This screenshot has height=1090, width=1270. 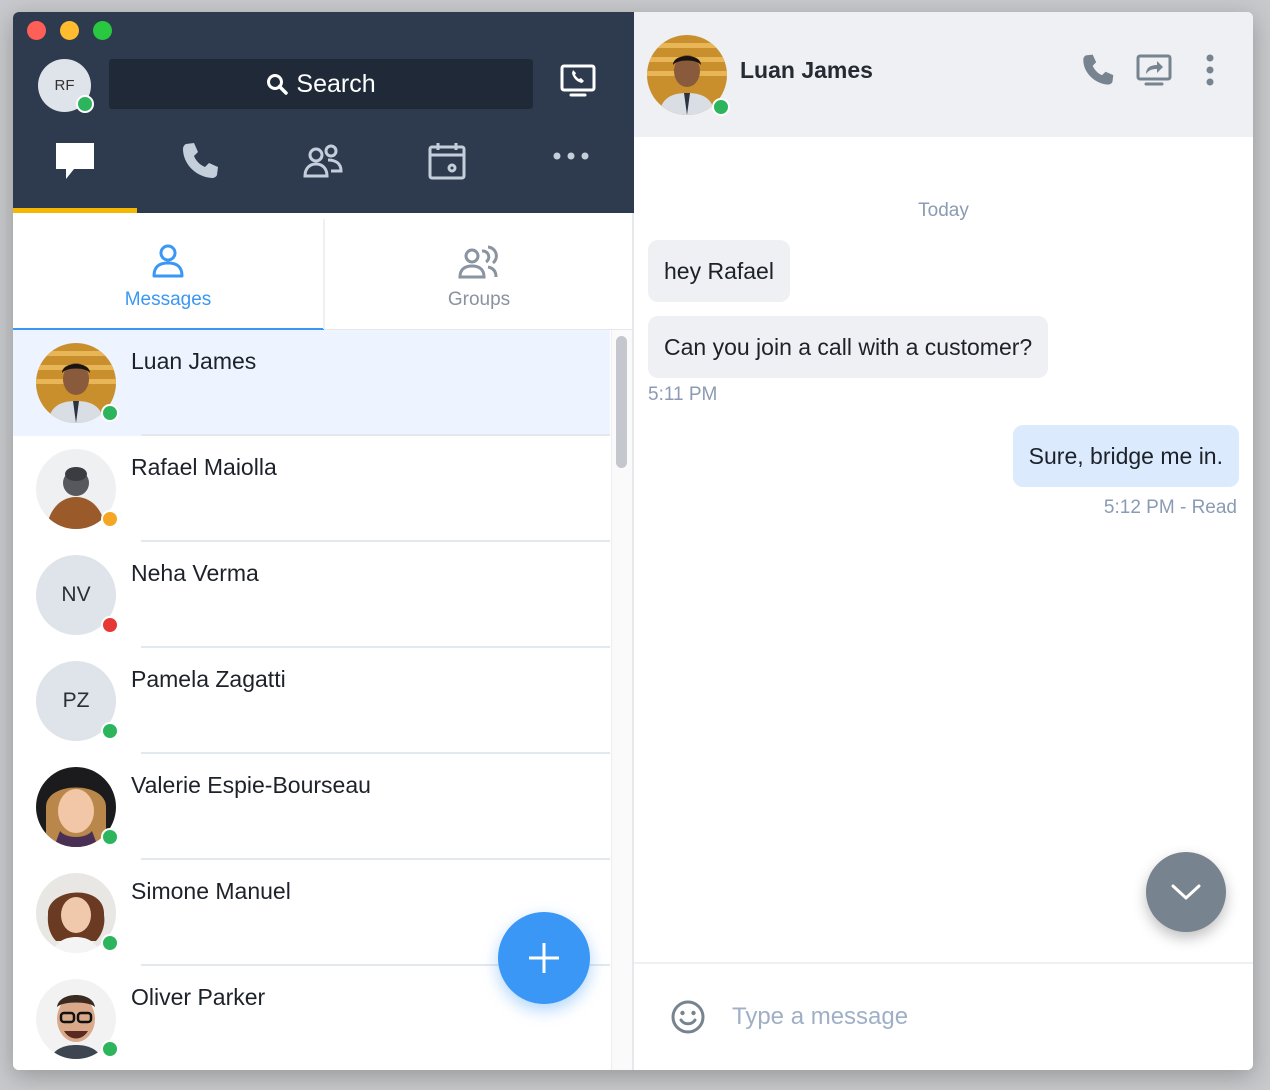 I want to click on plus-icon, so click(x=544, y=958).